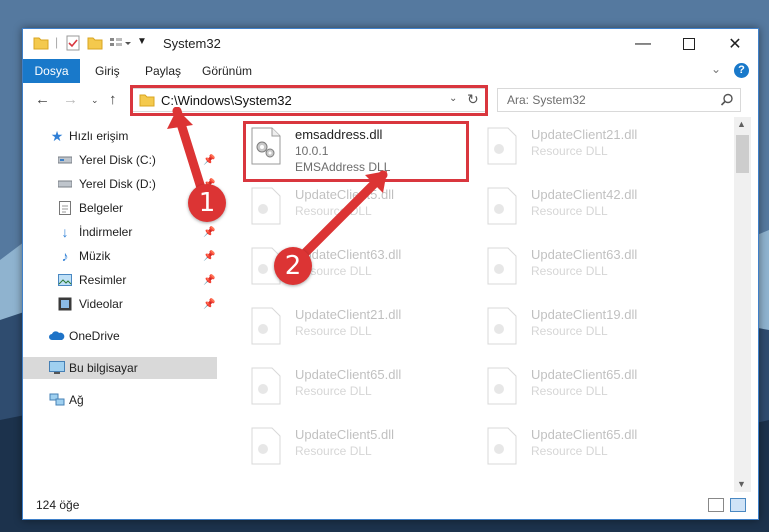 The image size is (769, 532). What do you see at coordinates (390, 505) in the screenshot?
I see `status-bar: 124 öğe` at bounding box center [390, 505].